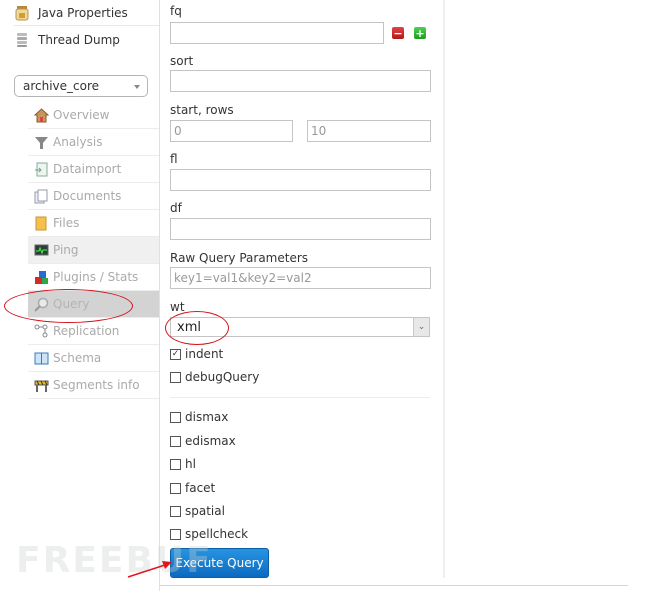 This screenshot has width=648, height=591. Describe the element at coordinates (77, 358) in the screenshot. I see `core-menu-label: Schema` at that location.